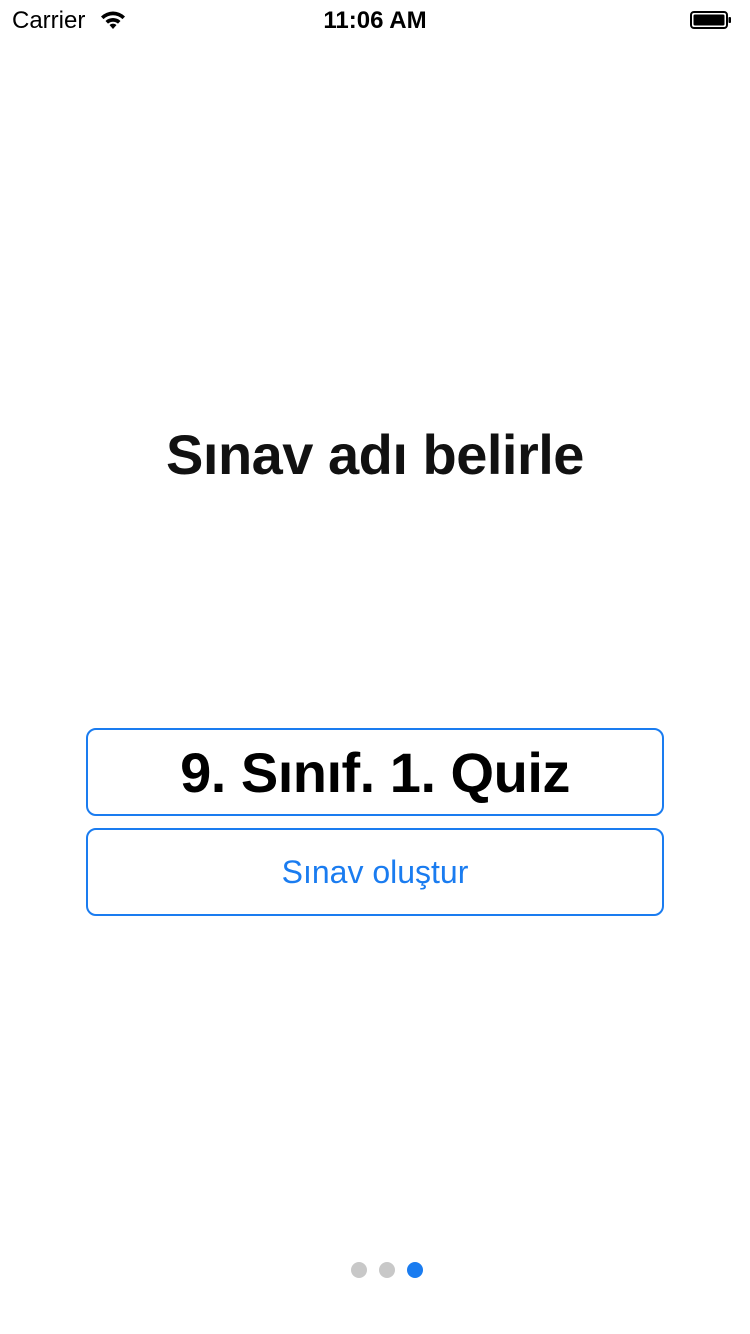 The image size is (750, 1334). What do you see at coordinates (375, 1270) in the screenshot?
I see `page-control` at bounding box center [375, 1270].